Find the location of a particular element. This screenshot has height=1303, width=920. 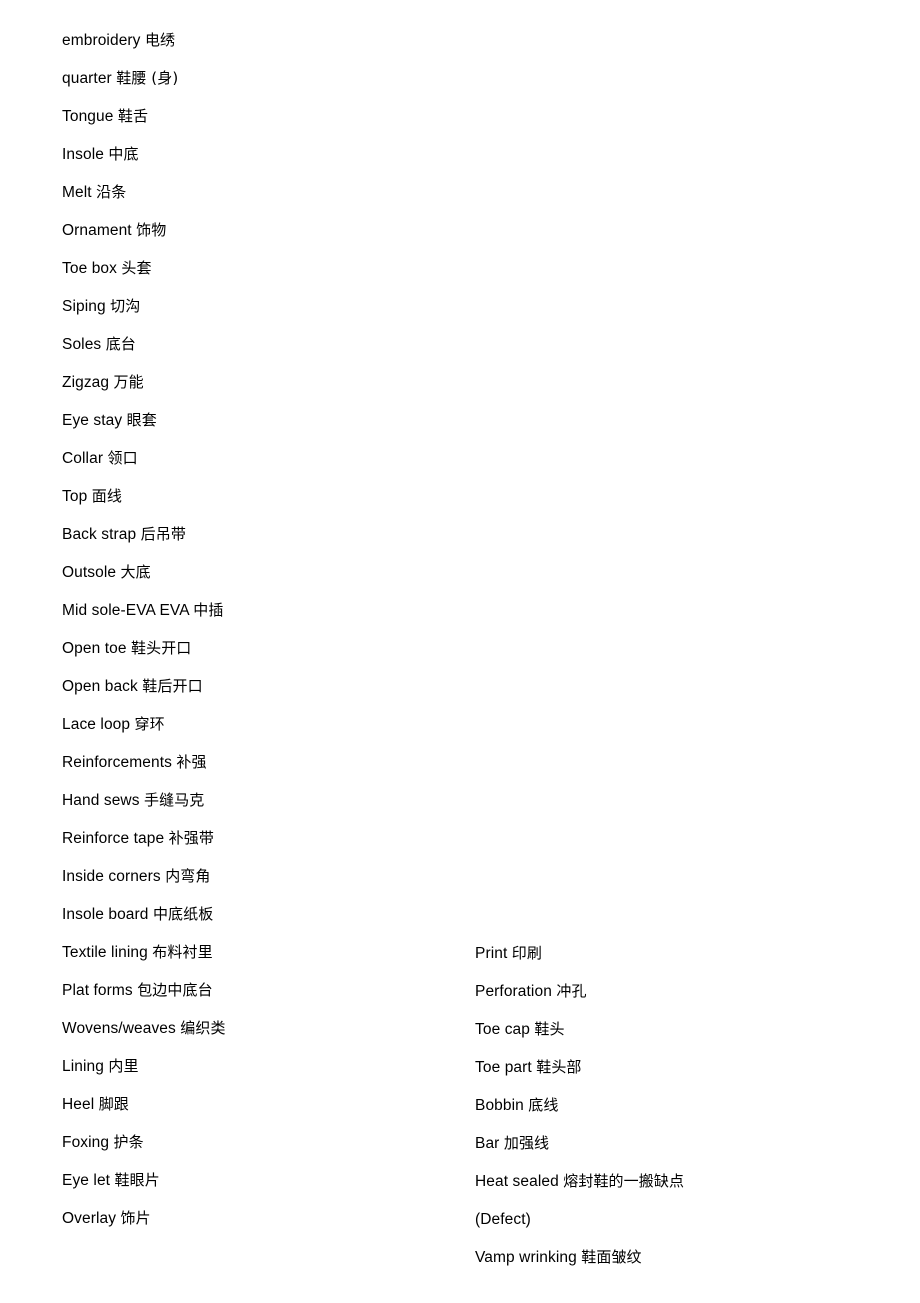

glossary-term-english: Print is located at coordinates (491, 953).